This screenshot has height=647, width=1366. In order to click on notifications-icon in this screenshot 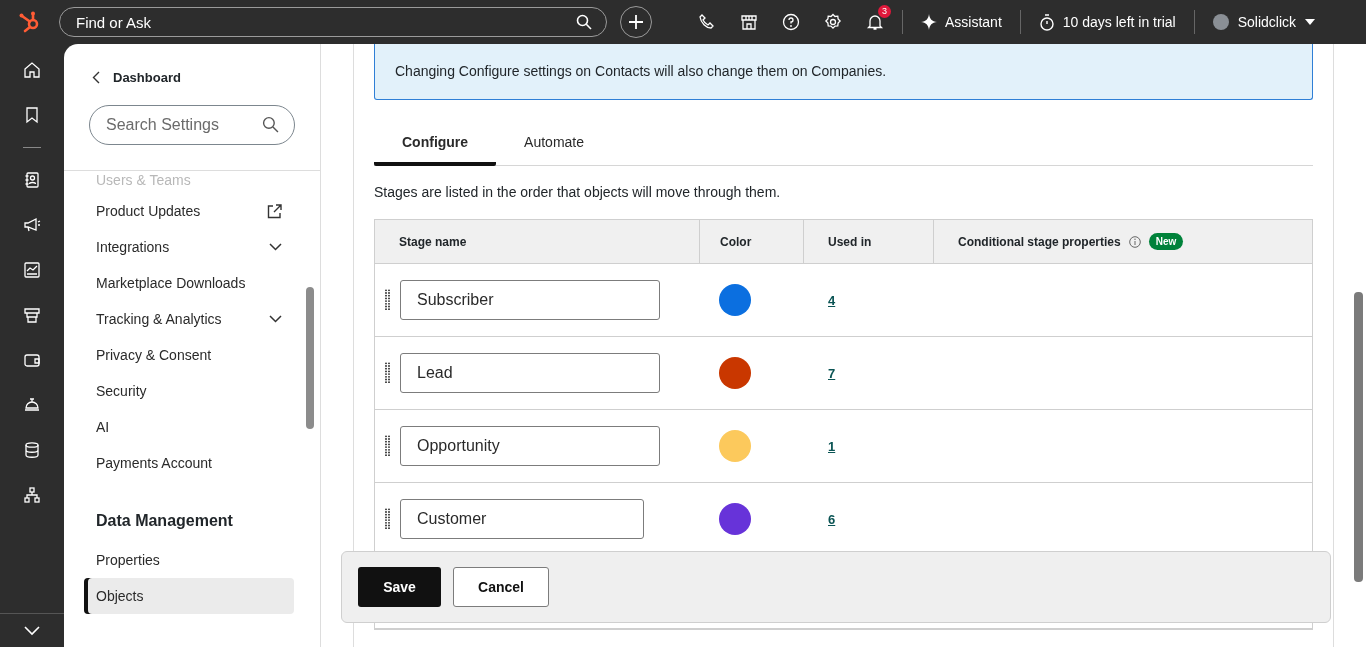, I will do `click(875, 22)`.